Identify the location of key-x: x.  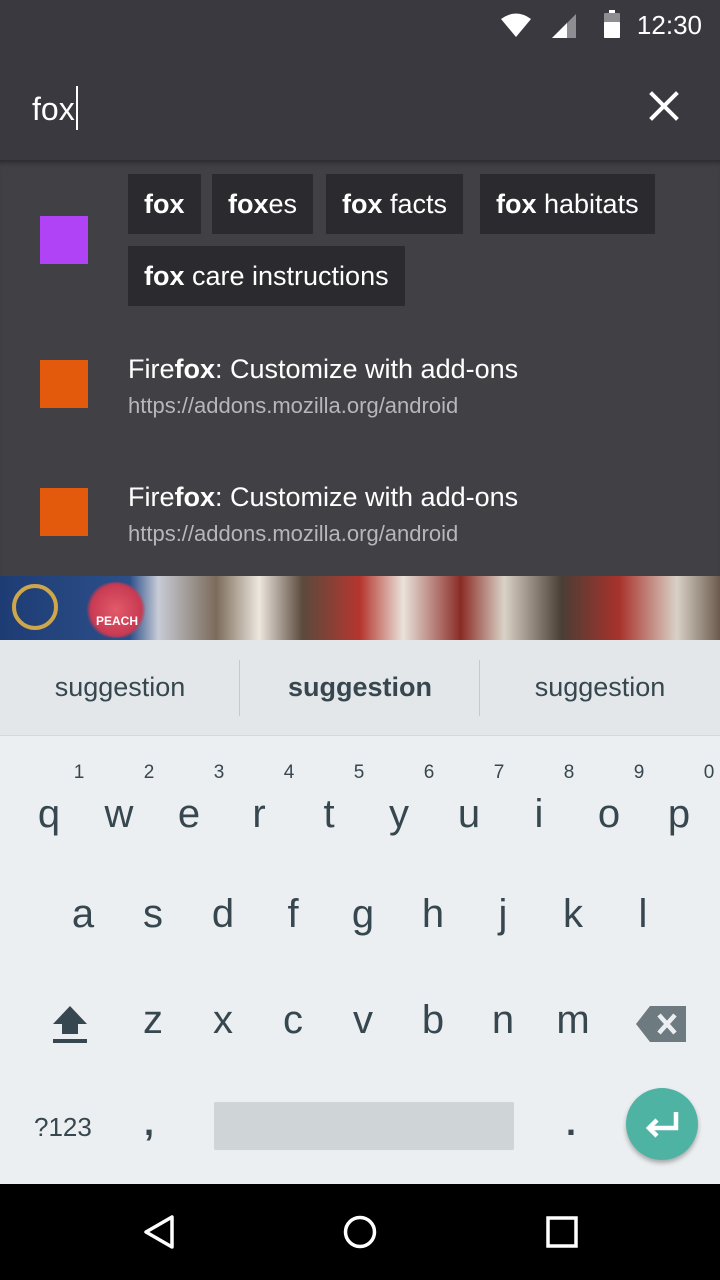
(223, 1020).